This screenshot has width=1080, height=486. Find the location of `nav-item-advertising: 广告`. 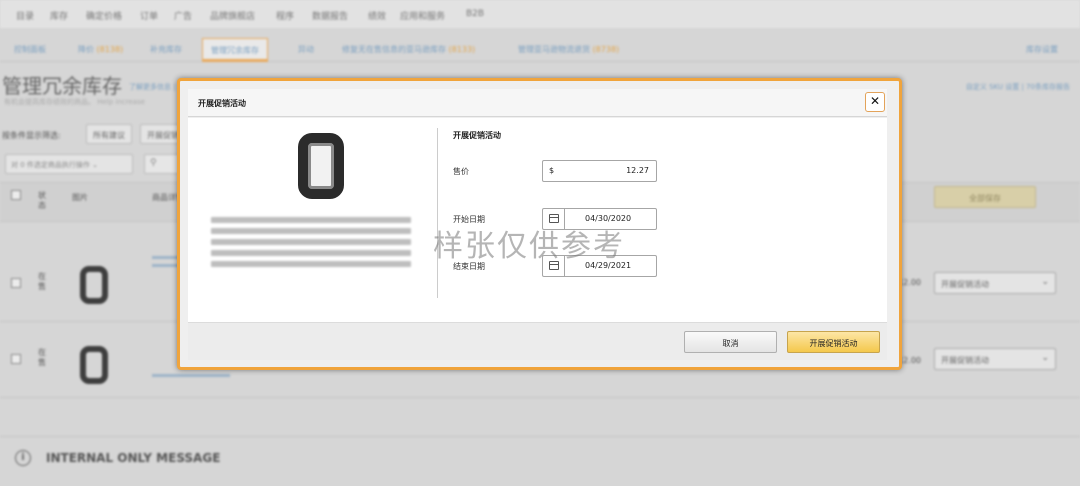

nav-item-advertising: 广告 is located at coordinates (183, 15).